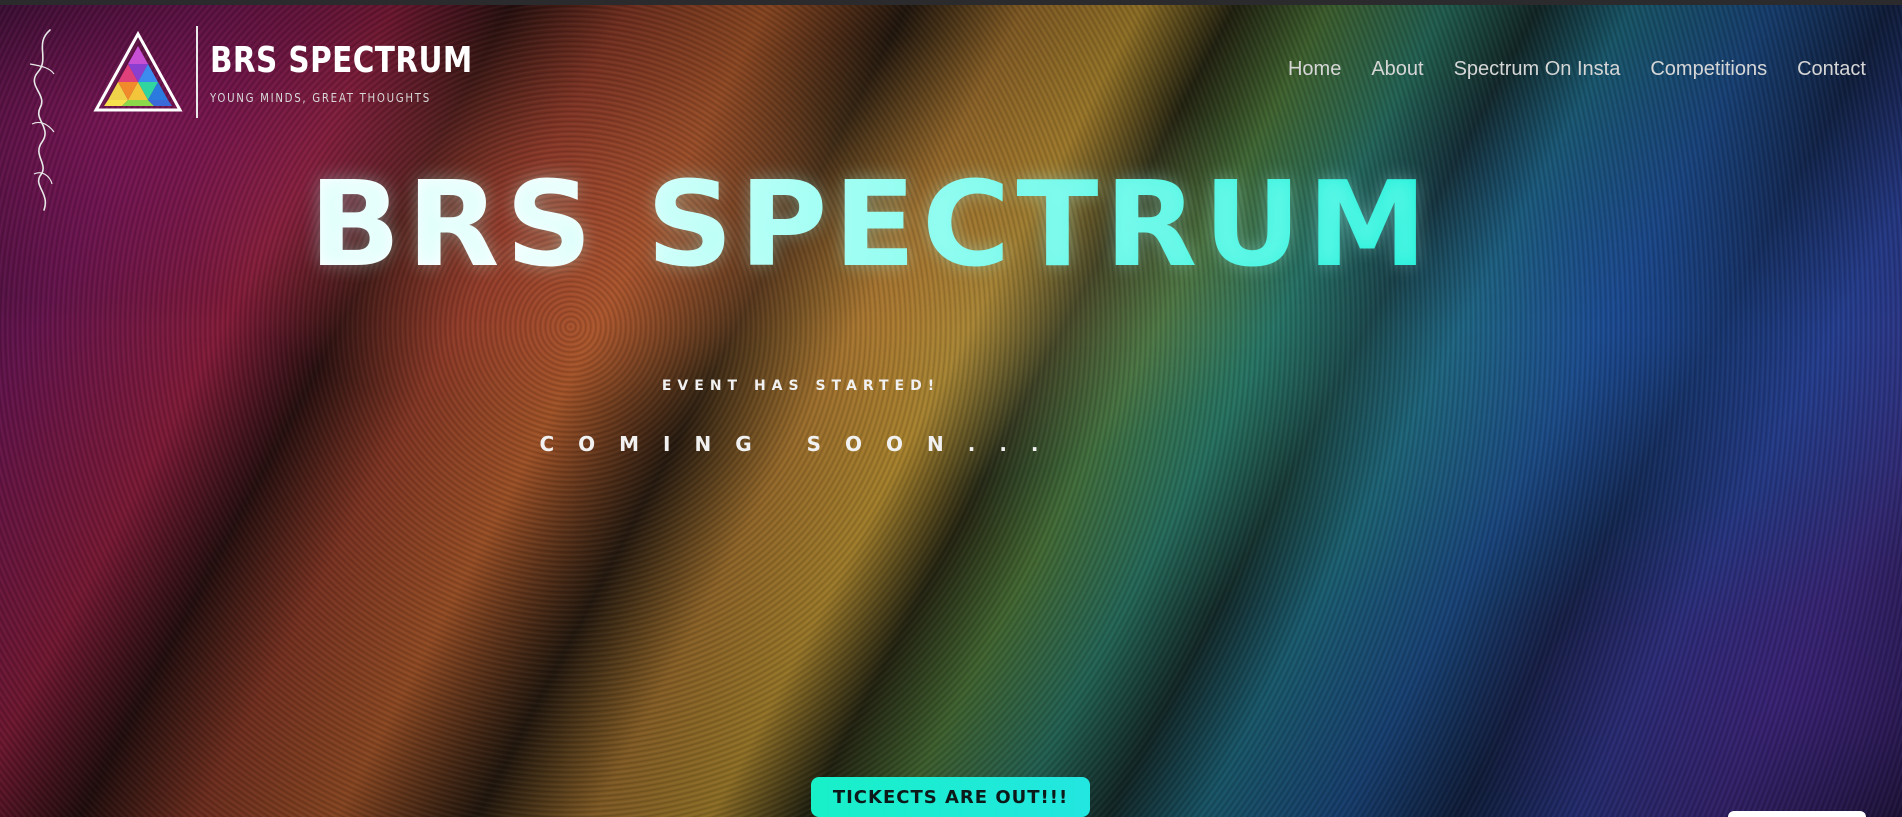 The height and width of the screenshot is (817, 1902). Describe the element at coordinates (1314, 69) in the screenshot. I see `nav-item-home: Home` at that location.